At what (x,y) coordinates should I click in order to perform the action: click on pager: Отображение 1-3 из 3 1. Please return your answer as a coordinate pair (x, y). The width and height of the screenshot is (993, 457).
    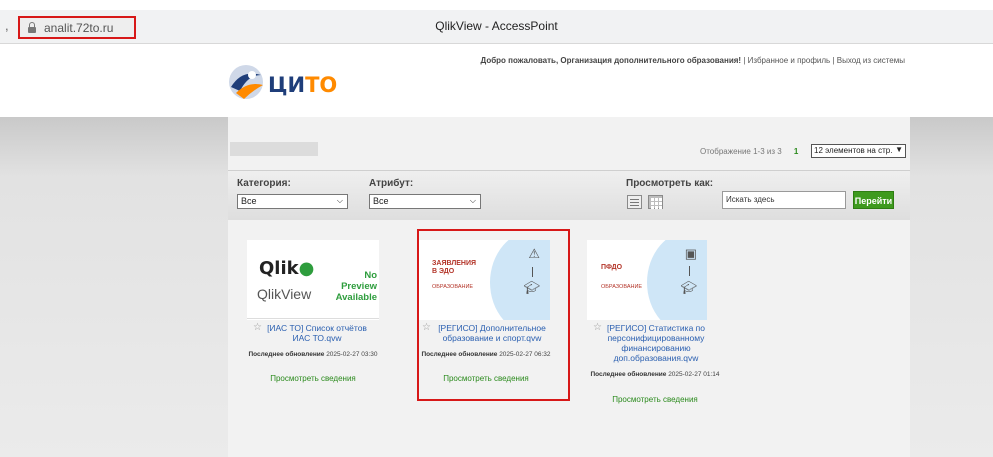
    Looking at the image, I should click on (749, 151).